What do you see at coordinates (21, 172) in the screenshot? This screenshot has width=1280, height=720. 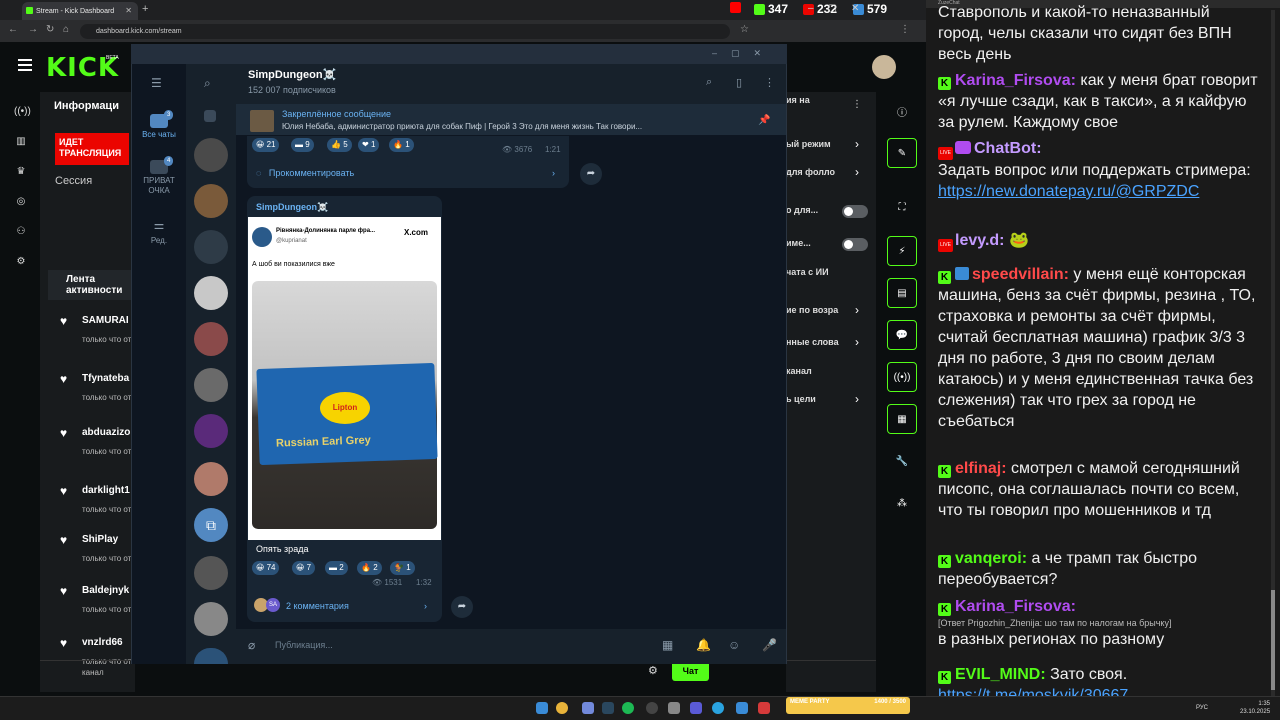 I see `trophy-icon: ♛` at bounding box center [21, 172].